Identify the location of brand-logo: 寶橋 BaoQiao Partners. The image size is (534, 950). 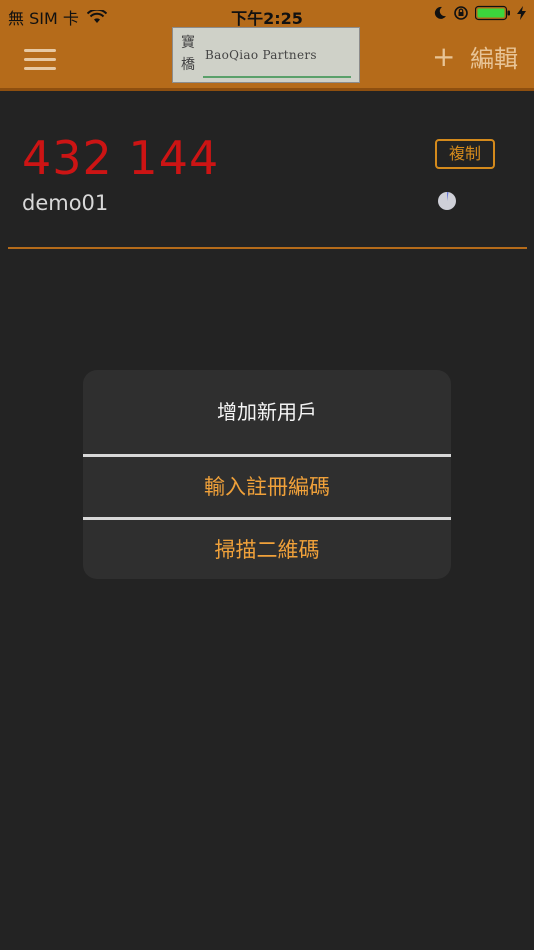
(266, 55).